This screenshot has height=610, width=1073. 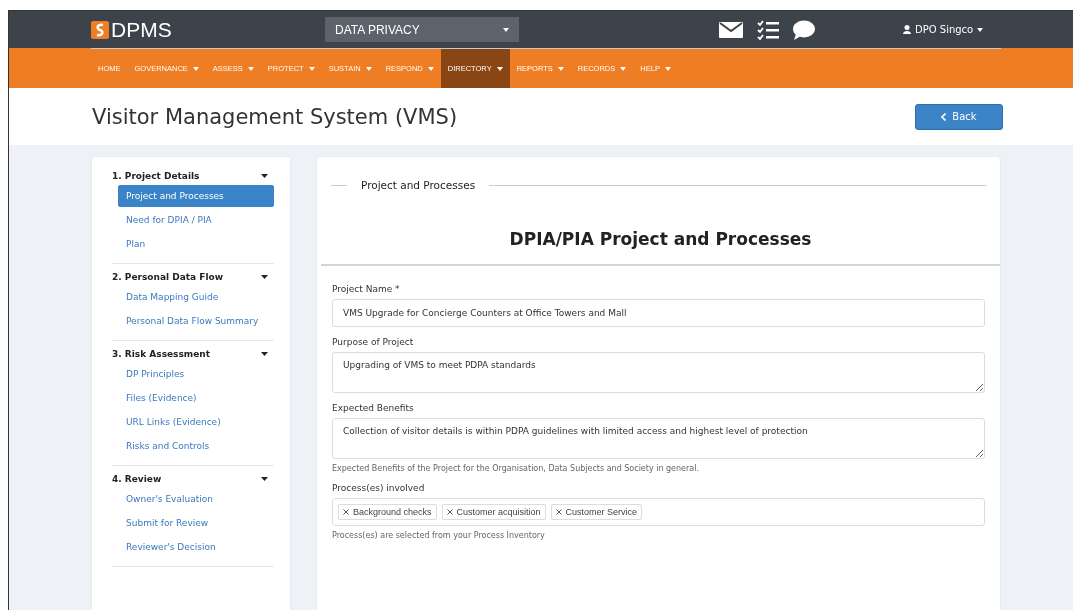 I want to click on text-field: VMS Upgrade for Concierge Counters at Office Towers and Mall, so click(x=658, y=313).